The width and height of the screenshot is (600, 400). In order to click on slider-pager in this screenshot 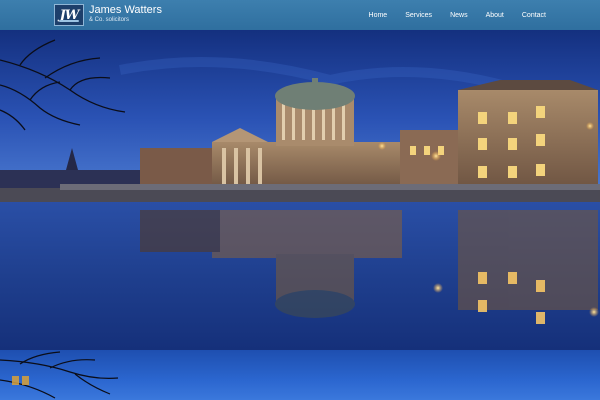, I will do `click(20, 380)`.